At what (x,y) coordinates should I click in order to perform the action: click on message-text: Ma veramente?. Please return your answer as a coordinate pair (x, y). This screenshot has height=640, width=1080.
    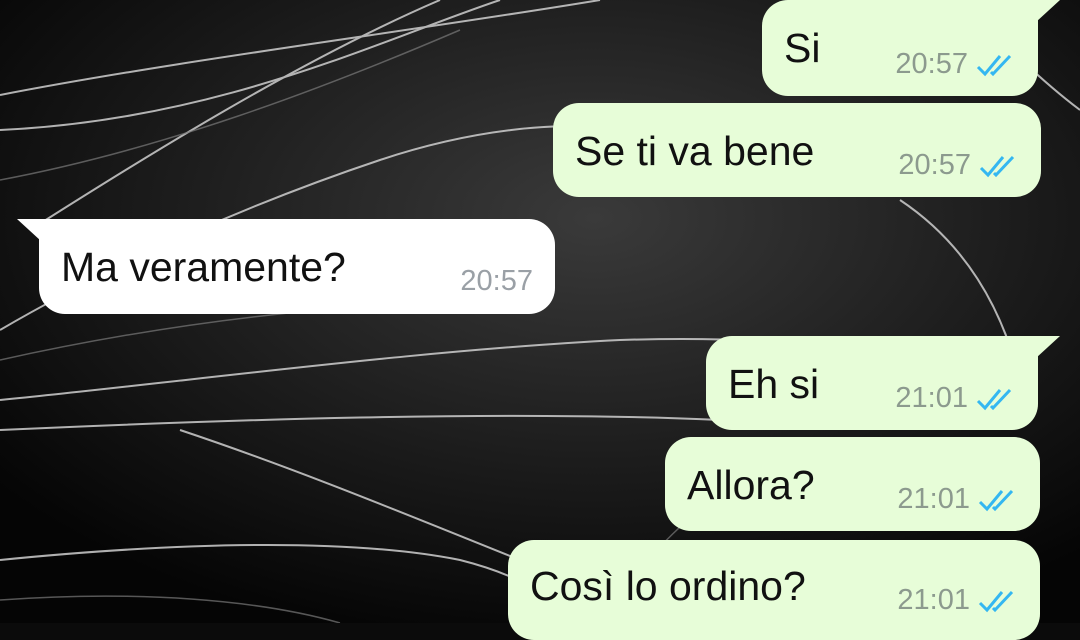
    Looking at the image, I should click on (203, 267).